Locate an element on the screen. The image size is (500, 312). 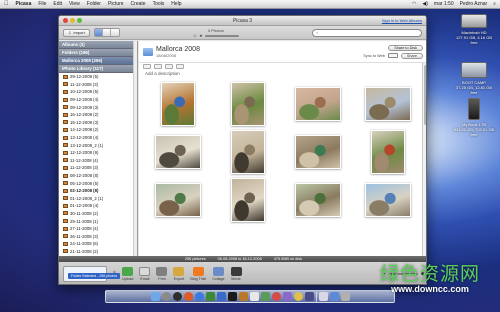
menu-picture: Picture is located at coordinates (116, 4).